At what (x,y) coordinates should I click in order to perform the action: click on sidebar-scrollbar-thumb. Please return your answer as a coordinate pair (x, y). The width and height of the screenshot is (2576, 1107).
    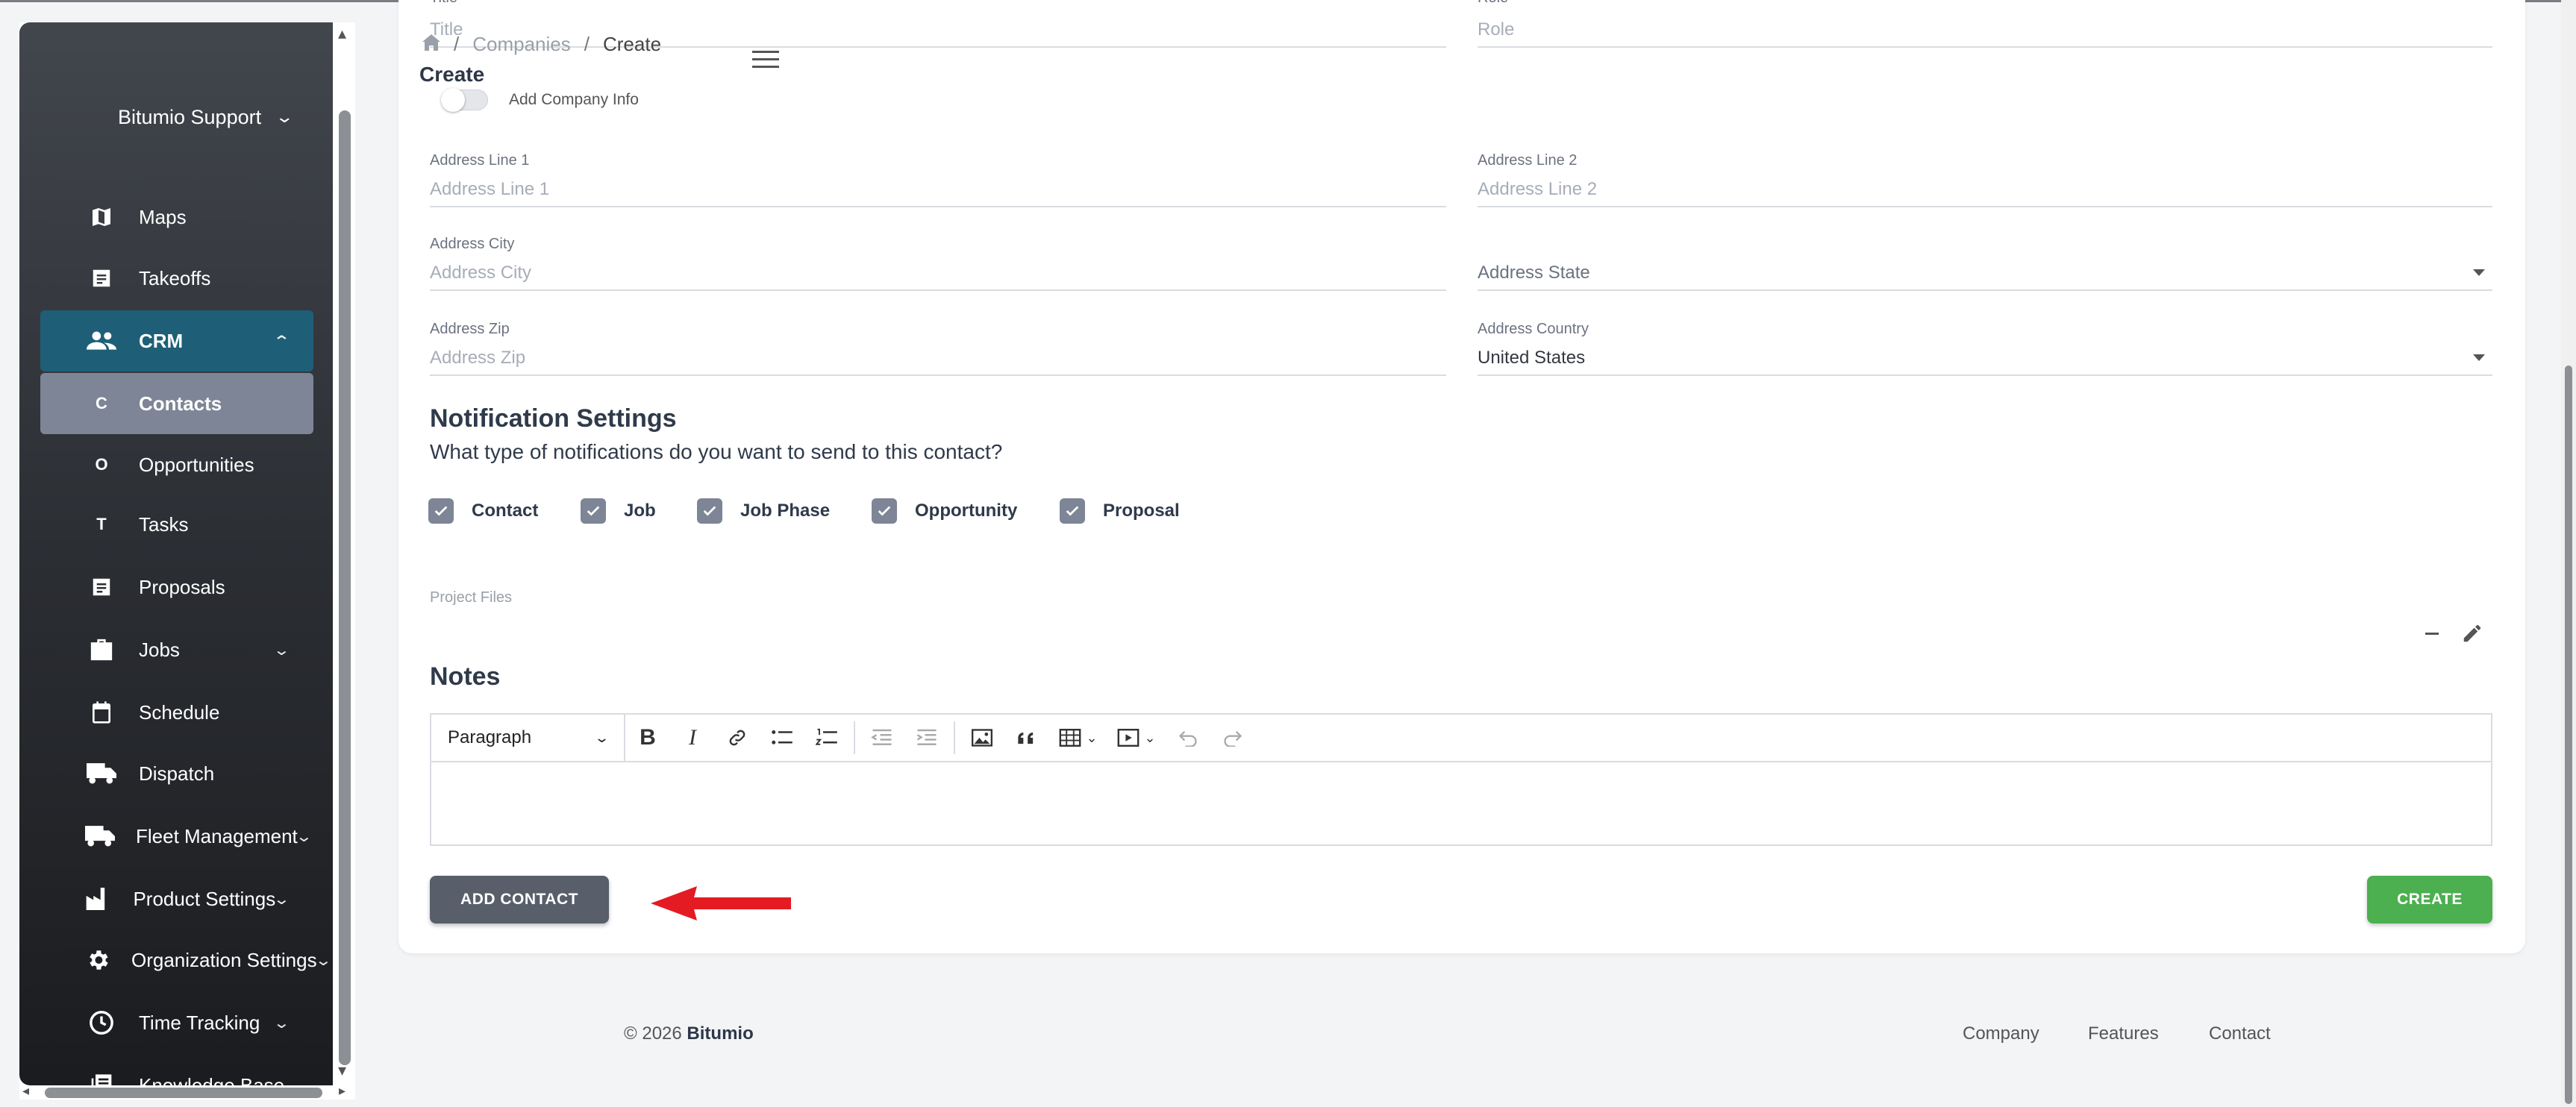
    Looking at the image, I should click on (345, 587).